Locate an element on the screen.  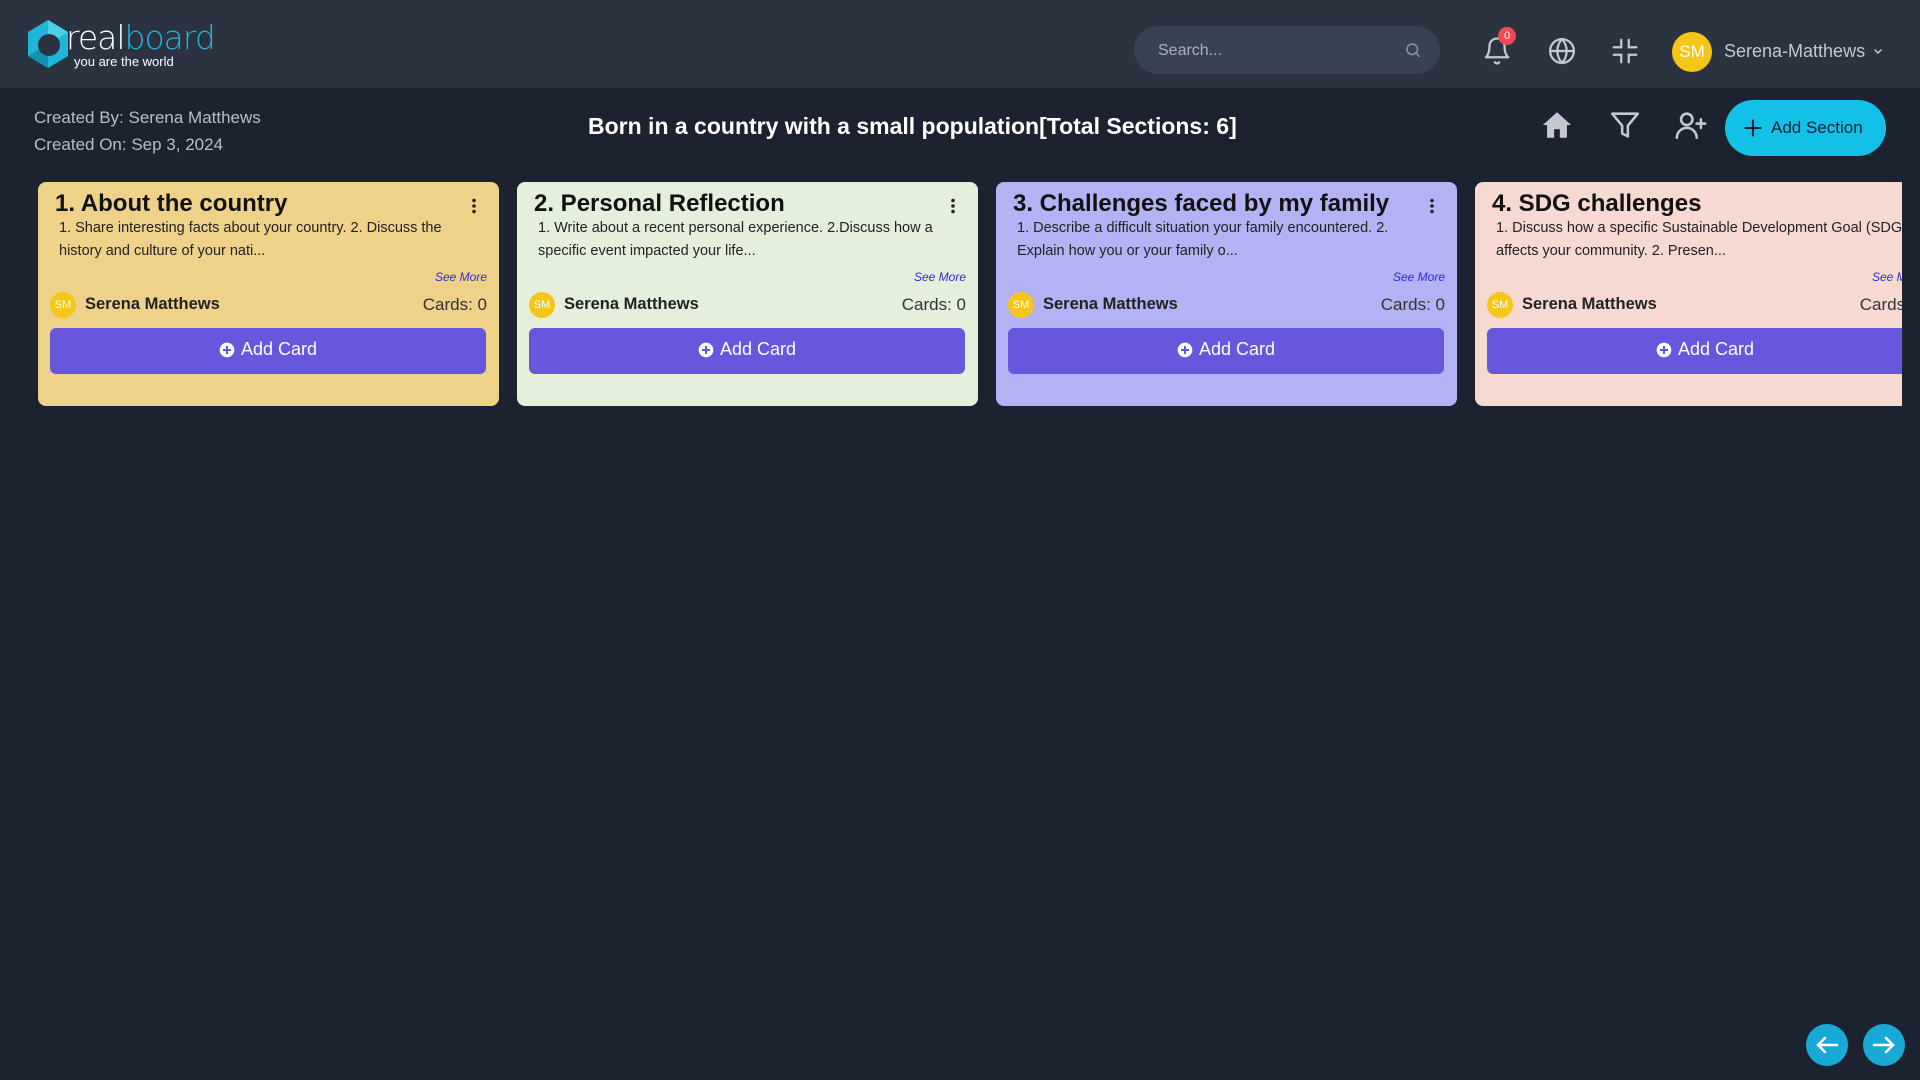
logo-wordmark: realboard is located at coordinates (141, 37).